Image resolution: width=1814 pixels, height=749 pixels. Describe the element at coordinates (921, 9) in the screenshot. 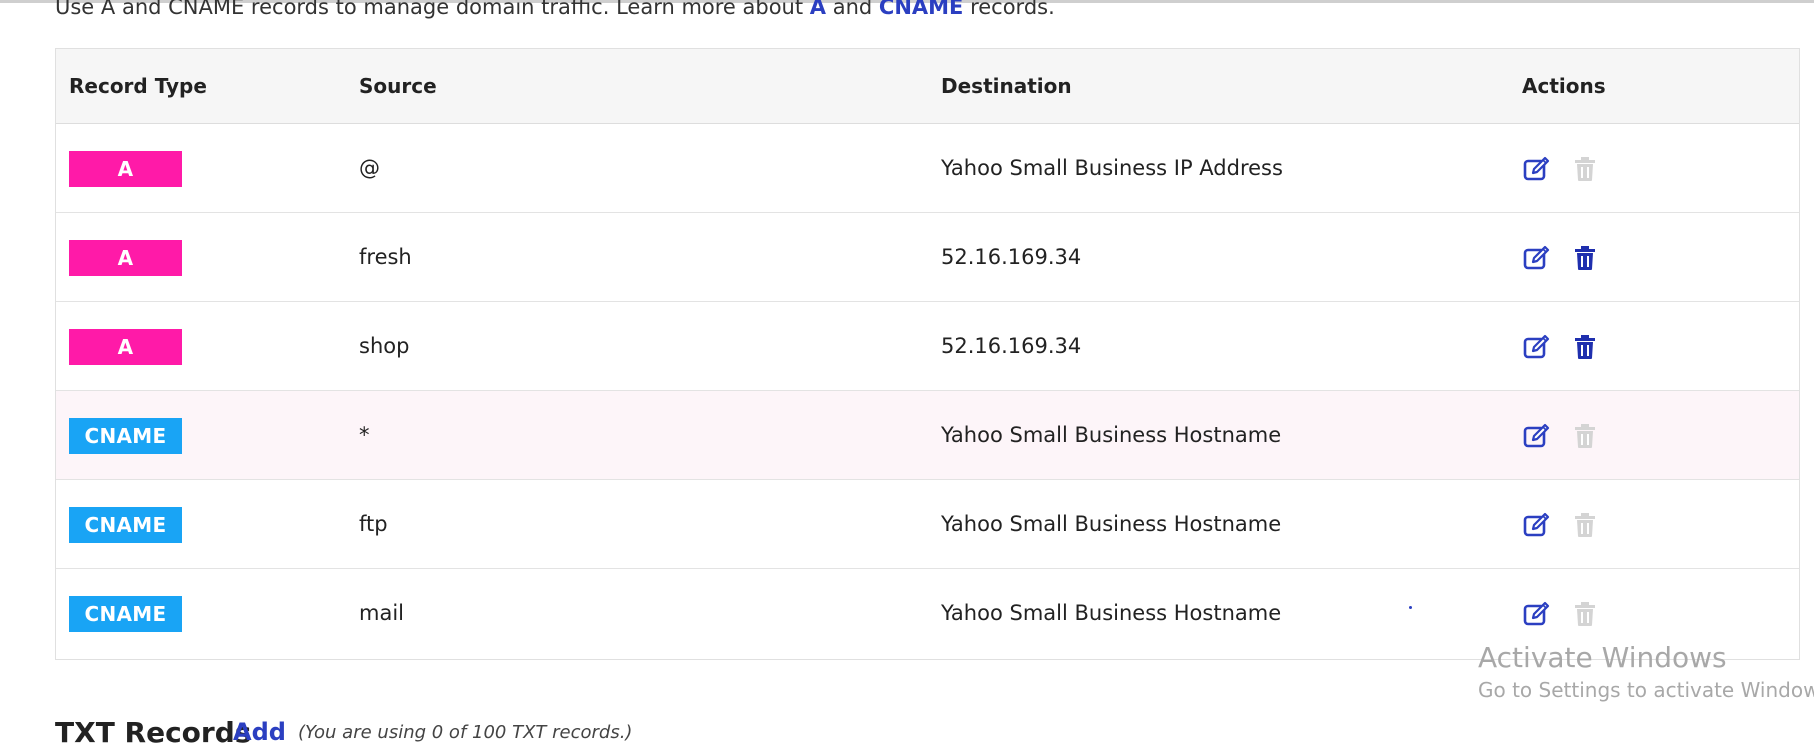

I see `learn-more-cname-link: CNAME` at that location.